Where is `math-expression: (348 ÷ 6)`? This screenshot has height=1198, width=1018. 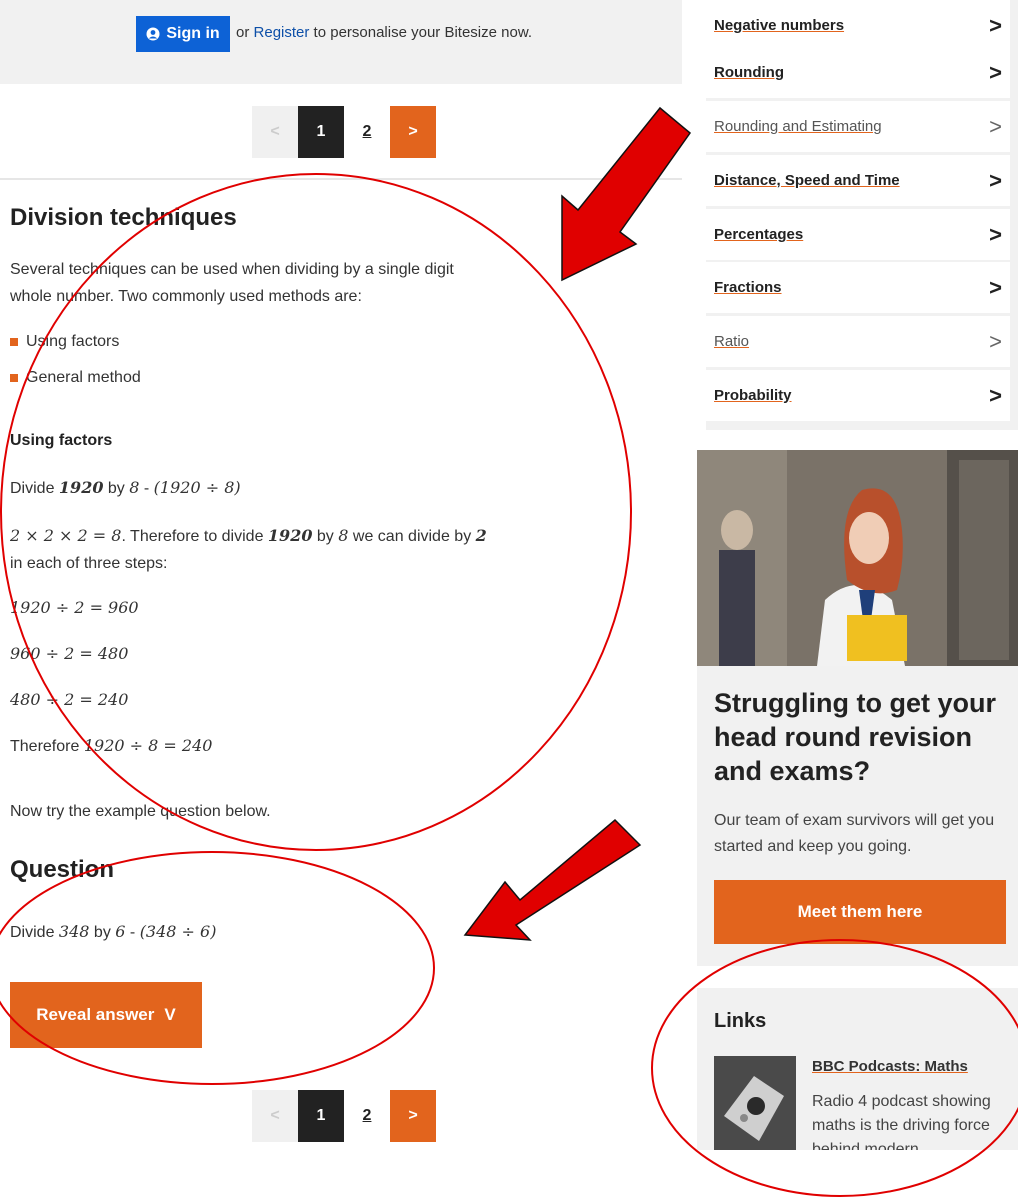 math-expression: (348 ÷ 6) is located at coordinates (178, 931).